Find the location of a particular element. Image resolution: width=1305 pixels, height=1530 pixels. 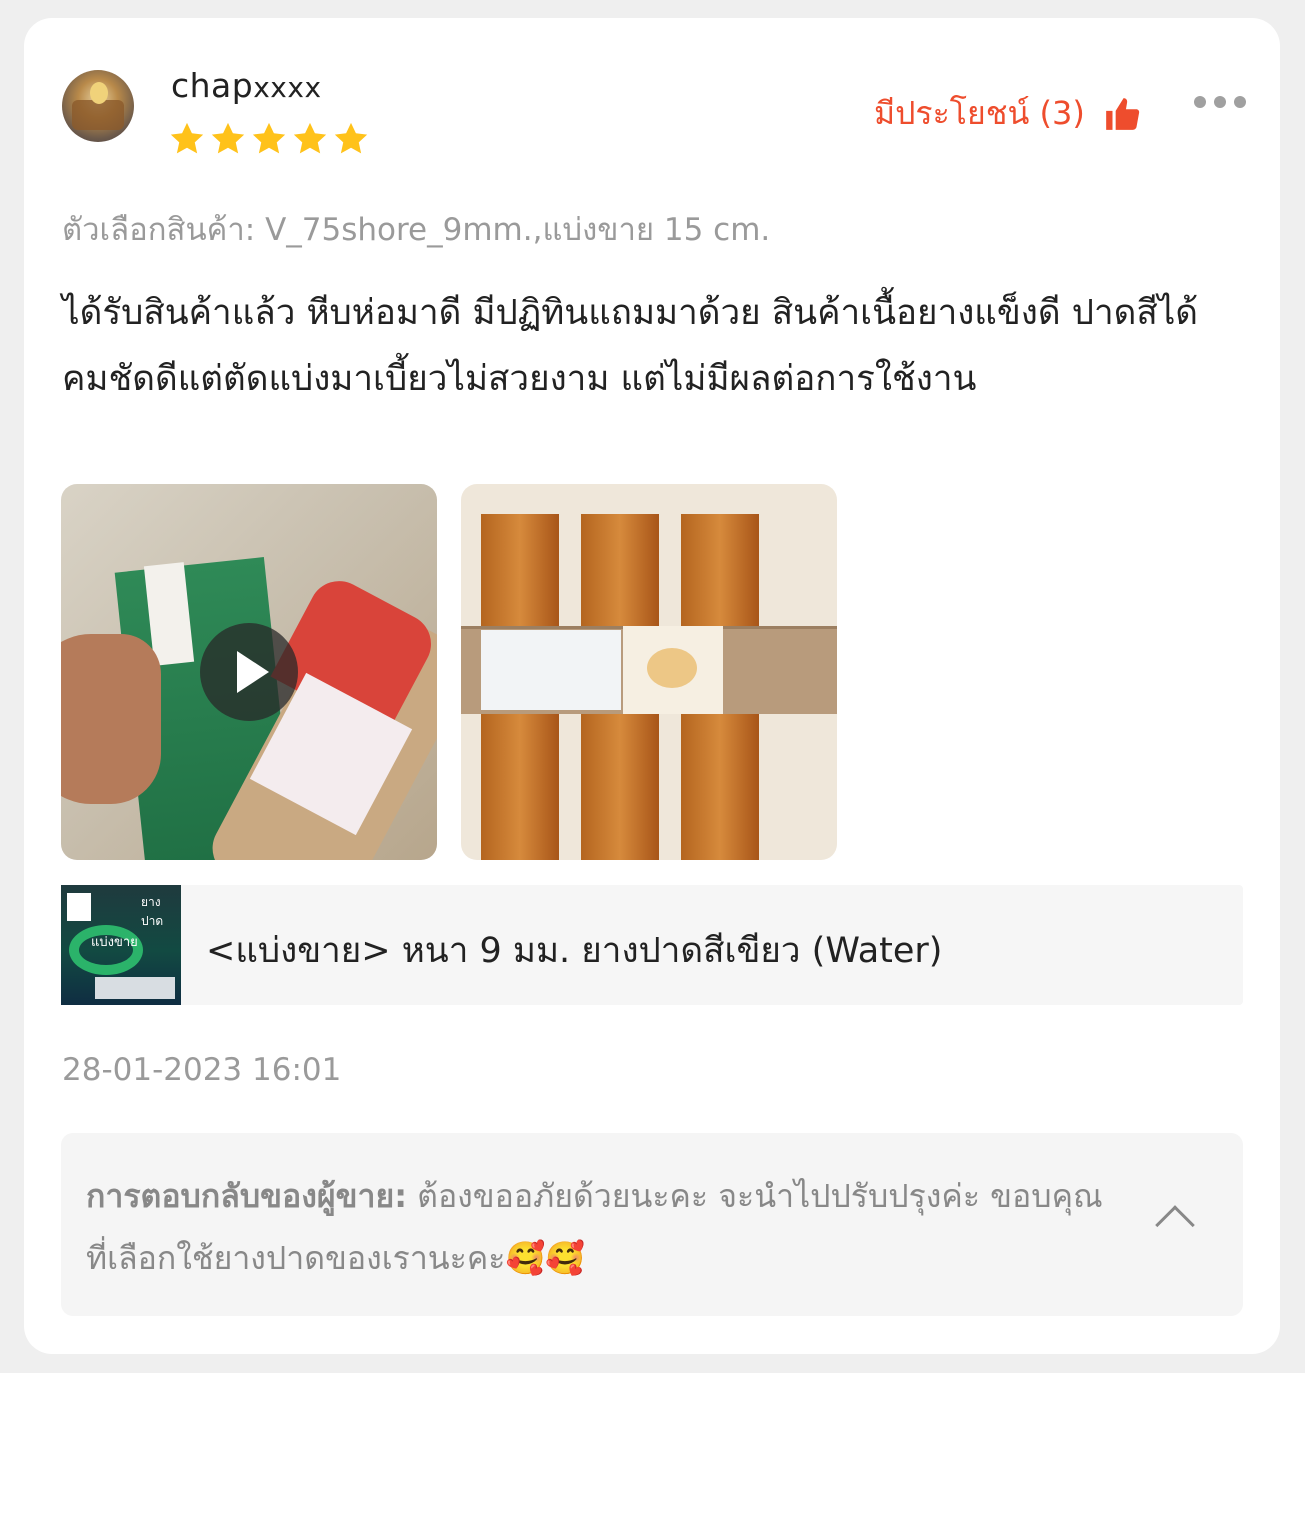

product-thumbnail: แบ่งขาย ยางปาด is located at coordinates (121, 945).